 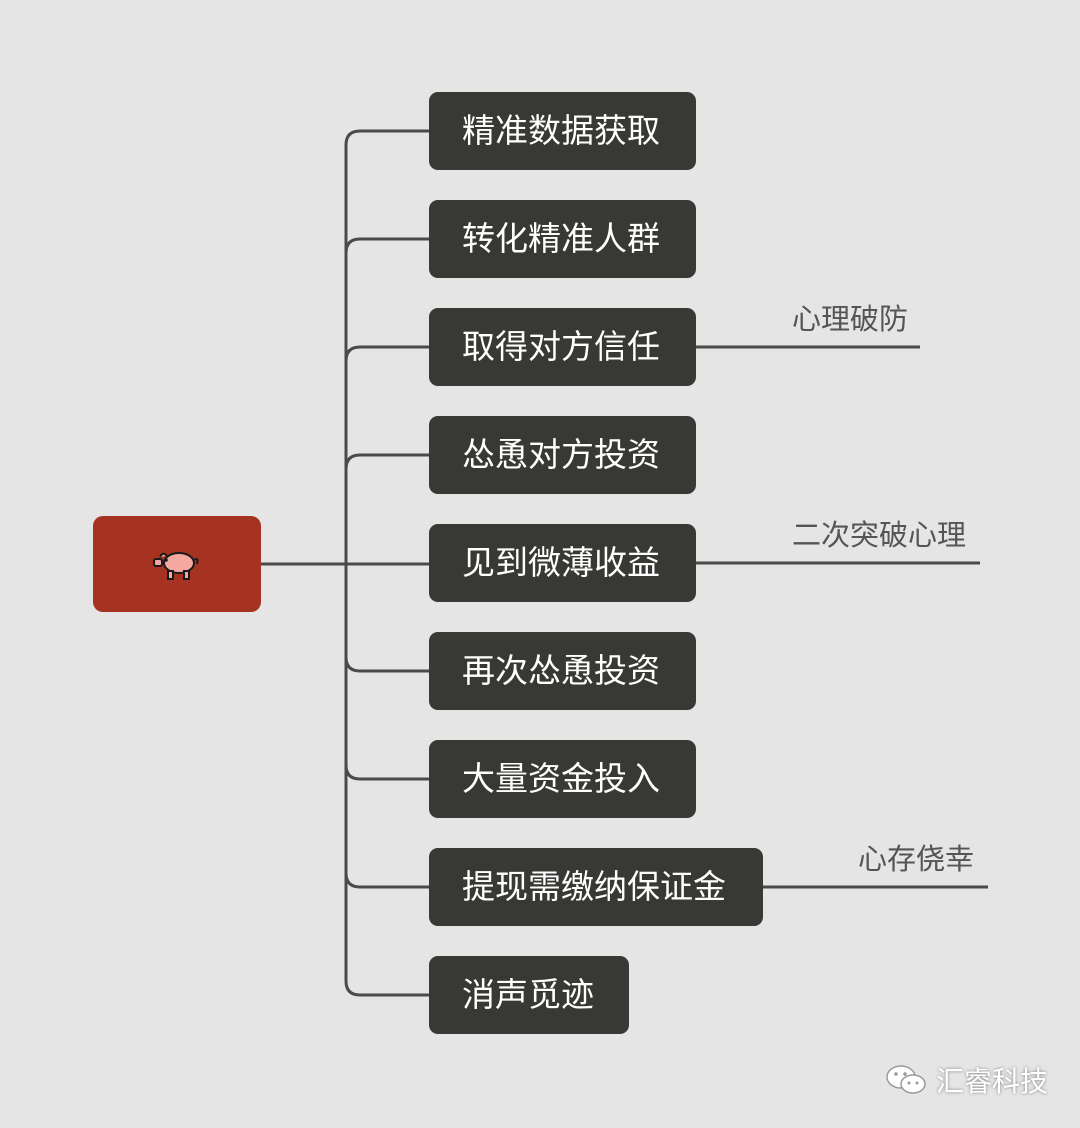 What do you see at coordinates (562, 239) in the screenshot?
I see `step-node: 转化精准人群` at bounding box center [562, 239].